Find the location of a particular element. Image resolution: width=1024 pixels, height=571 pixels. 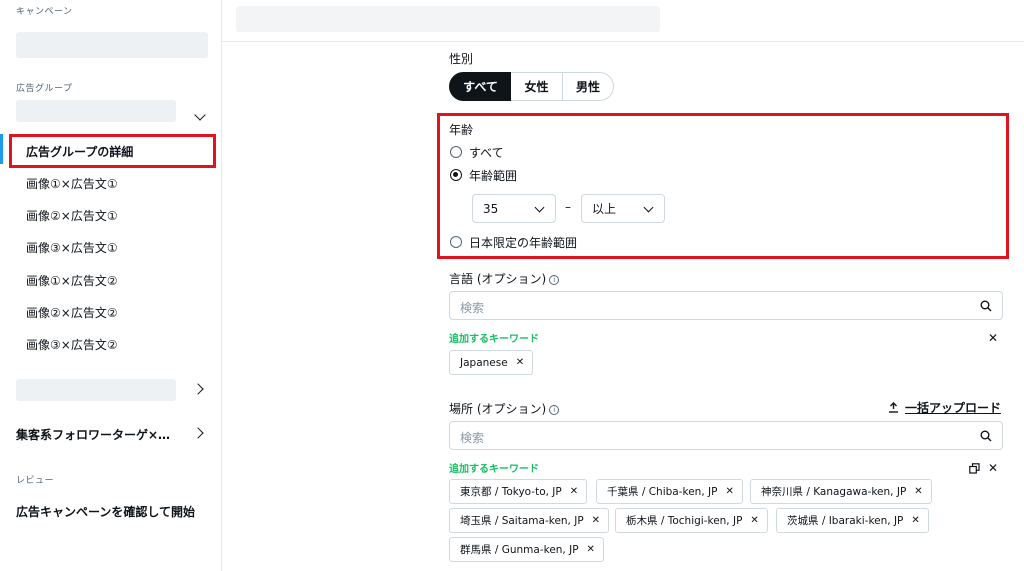

language-label-text: 言語 (オプション) is located at coordinates (498, 279).